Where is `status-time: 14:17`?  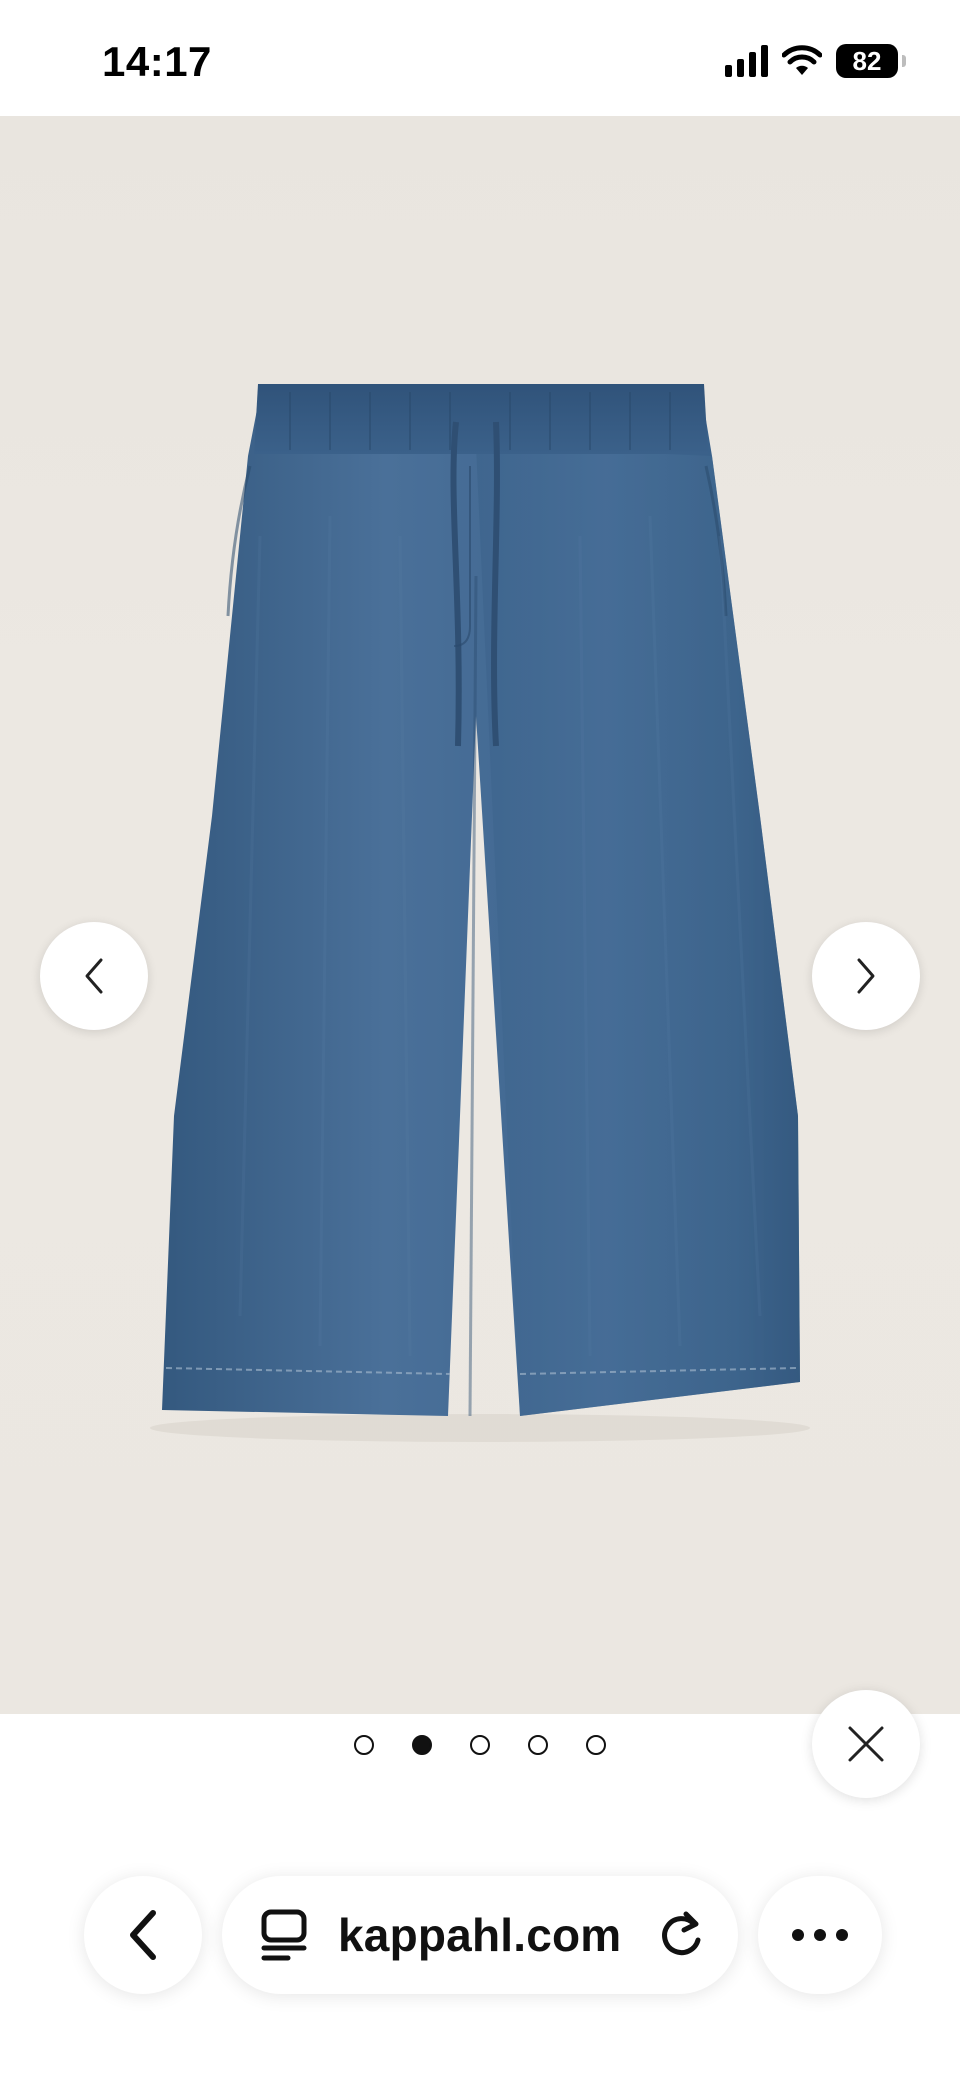 status-time: 14:17 is located at coordinates (157, 61).